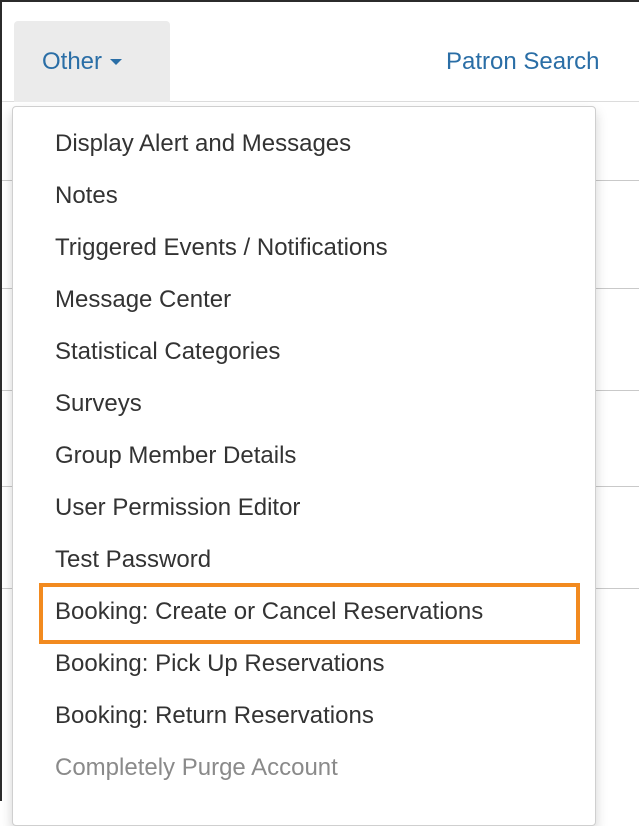 The height and width of the screenshot is (826, 639). What do you see at coordinates (196, 767) in the screenshot?
I see `menu-item-completely-purge-account: Completely Purge Account` at bounding box center [196, 767].